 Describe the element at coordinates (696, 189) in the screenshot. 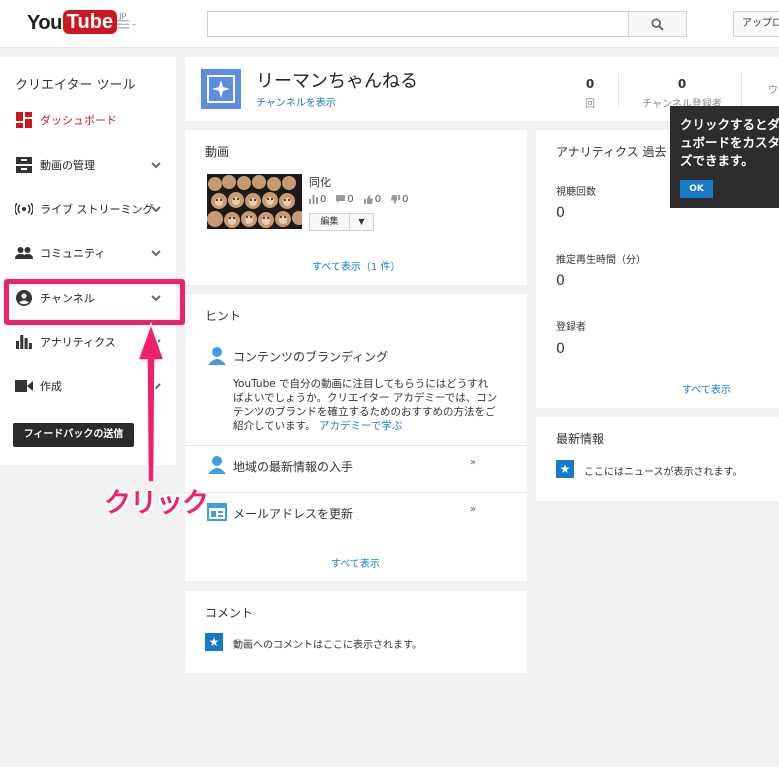

I see `tooltip-ok-button: OK` at that location.